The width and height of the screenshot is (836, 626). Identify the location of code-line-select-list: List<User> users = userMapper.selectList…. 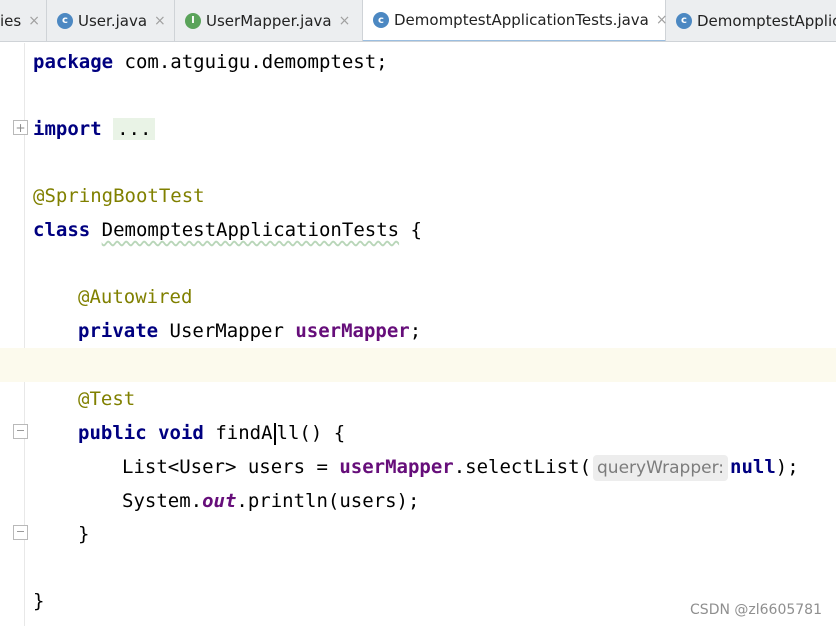
(460, 467).